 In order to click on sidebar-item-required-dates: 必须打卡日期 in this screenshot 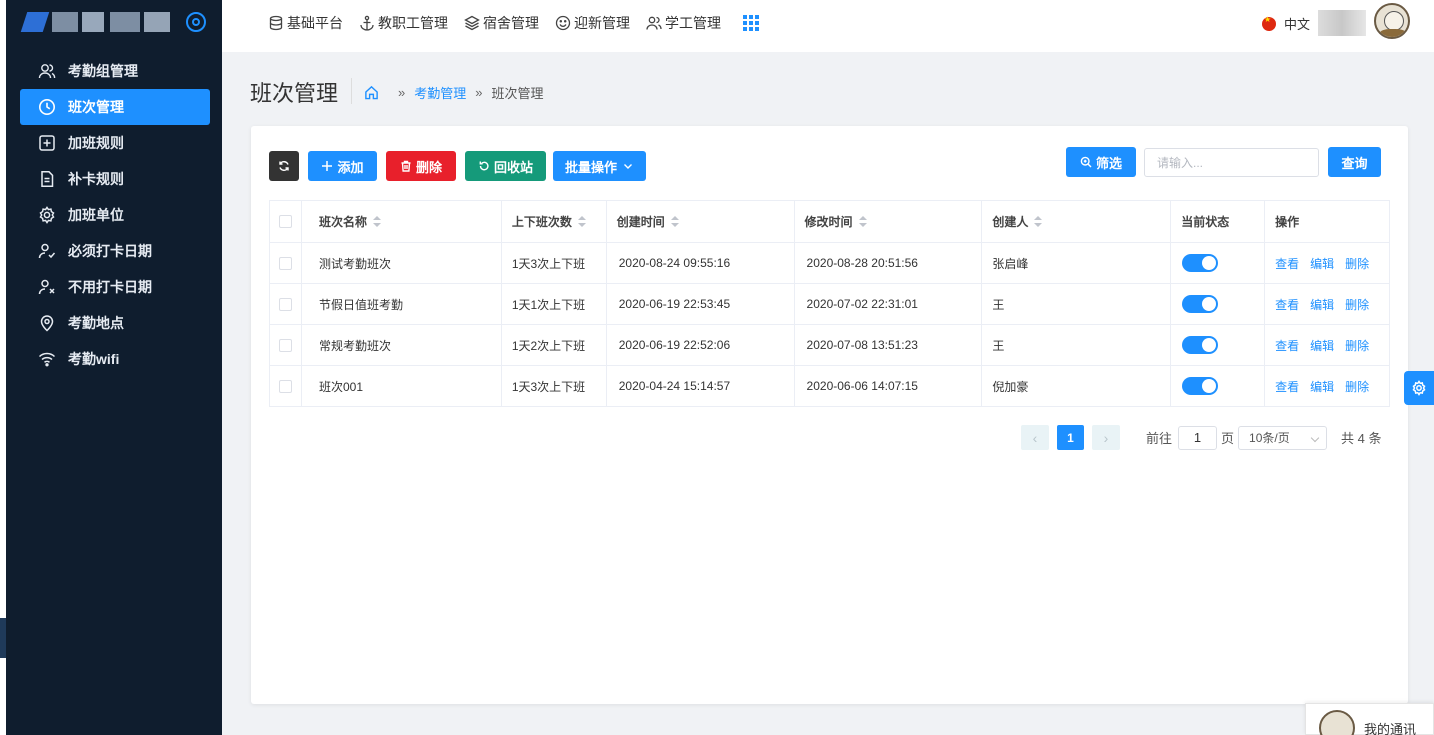, I will do `click(115, 251)`.